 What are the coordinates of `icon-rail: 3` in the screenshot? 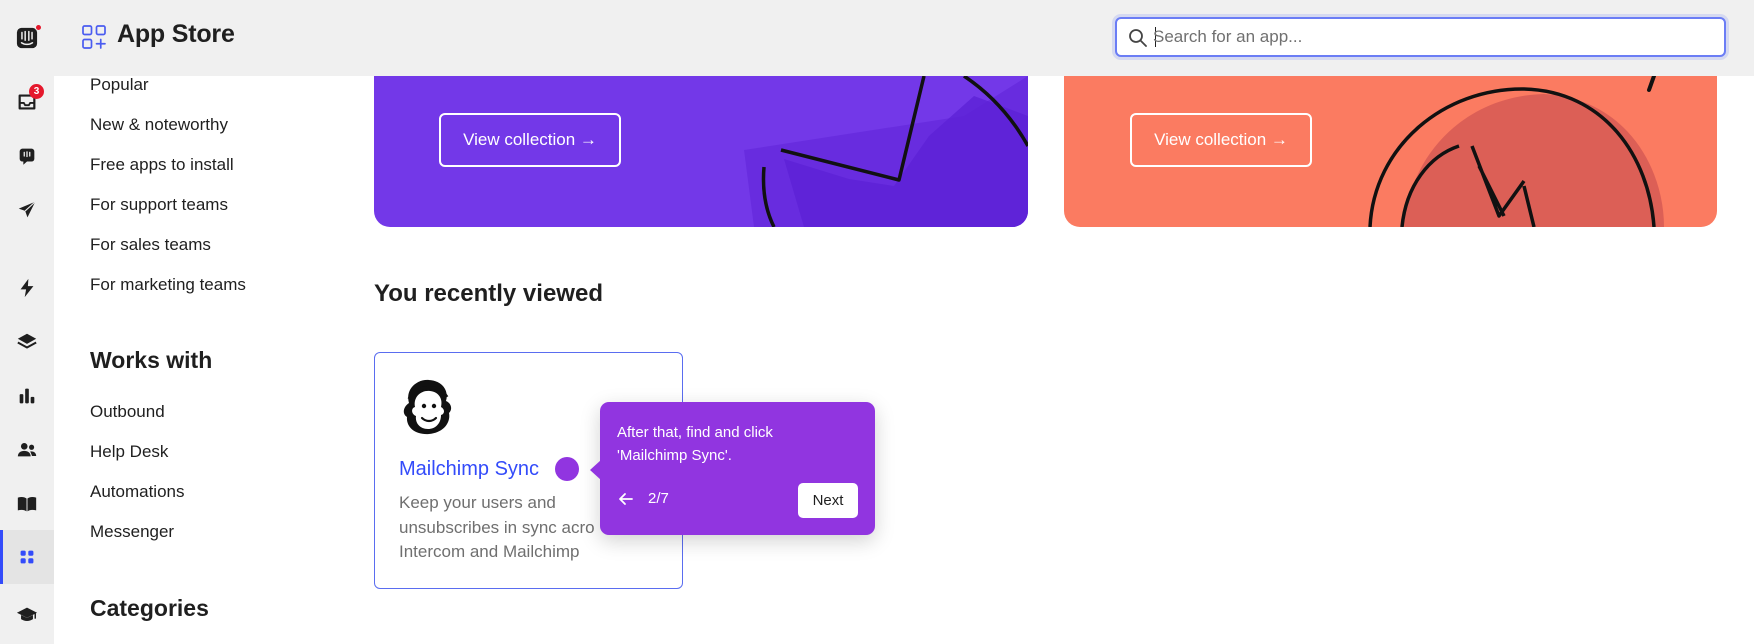 It's located at (27, 322).